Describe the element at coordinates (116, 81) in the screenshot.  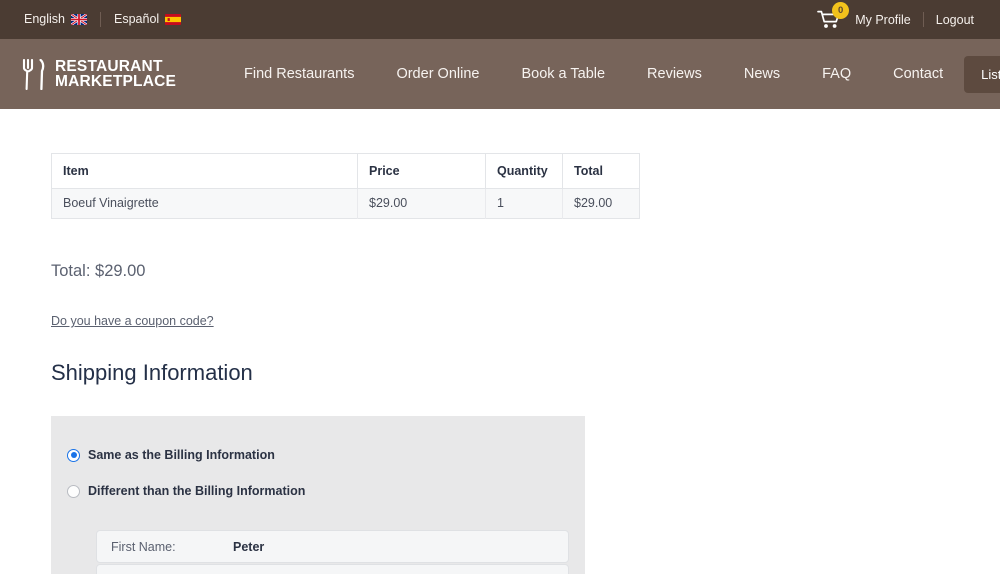
I see `logo-line-2: MARKETPLACE` at that location.